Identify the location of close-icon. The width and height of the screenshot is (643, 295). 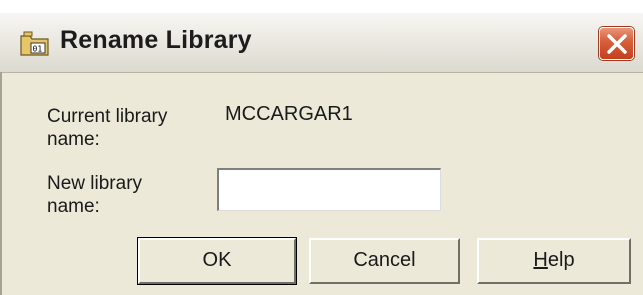
(617, 44).